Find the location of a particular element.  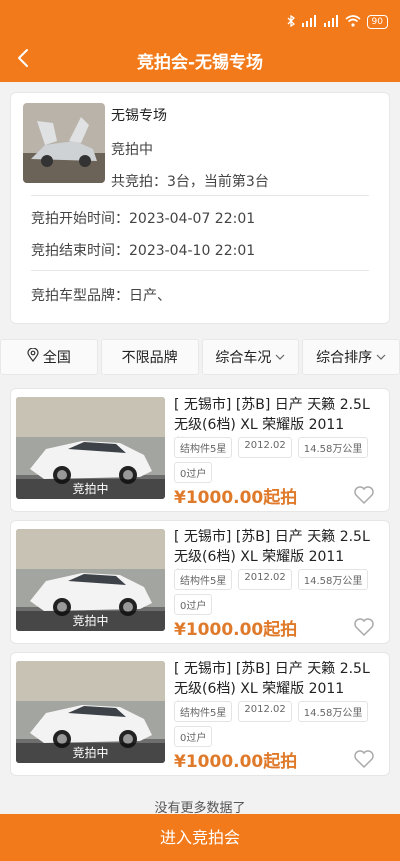

end-time-row: 竞拍结束时间：2023-04-10 22:01 is located at coordinates (143, 250).